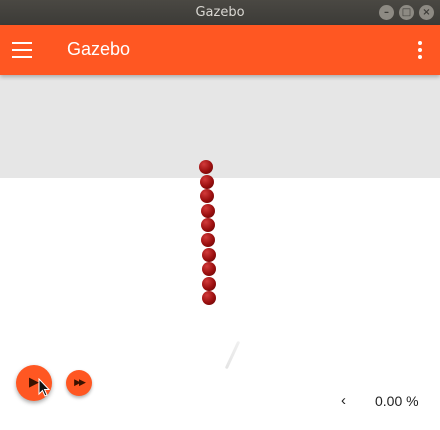  Describe the element at coordinates (220, 50) in the screenshot. I see `app-bar: Gazebo` at that location.